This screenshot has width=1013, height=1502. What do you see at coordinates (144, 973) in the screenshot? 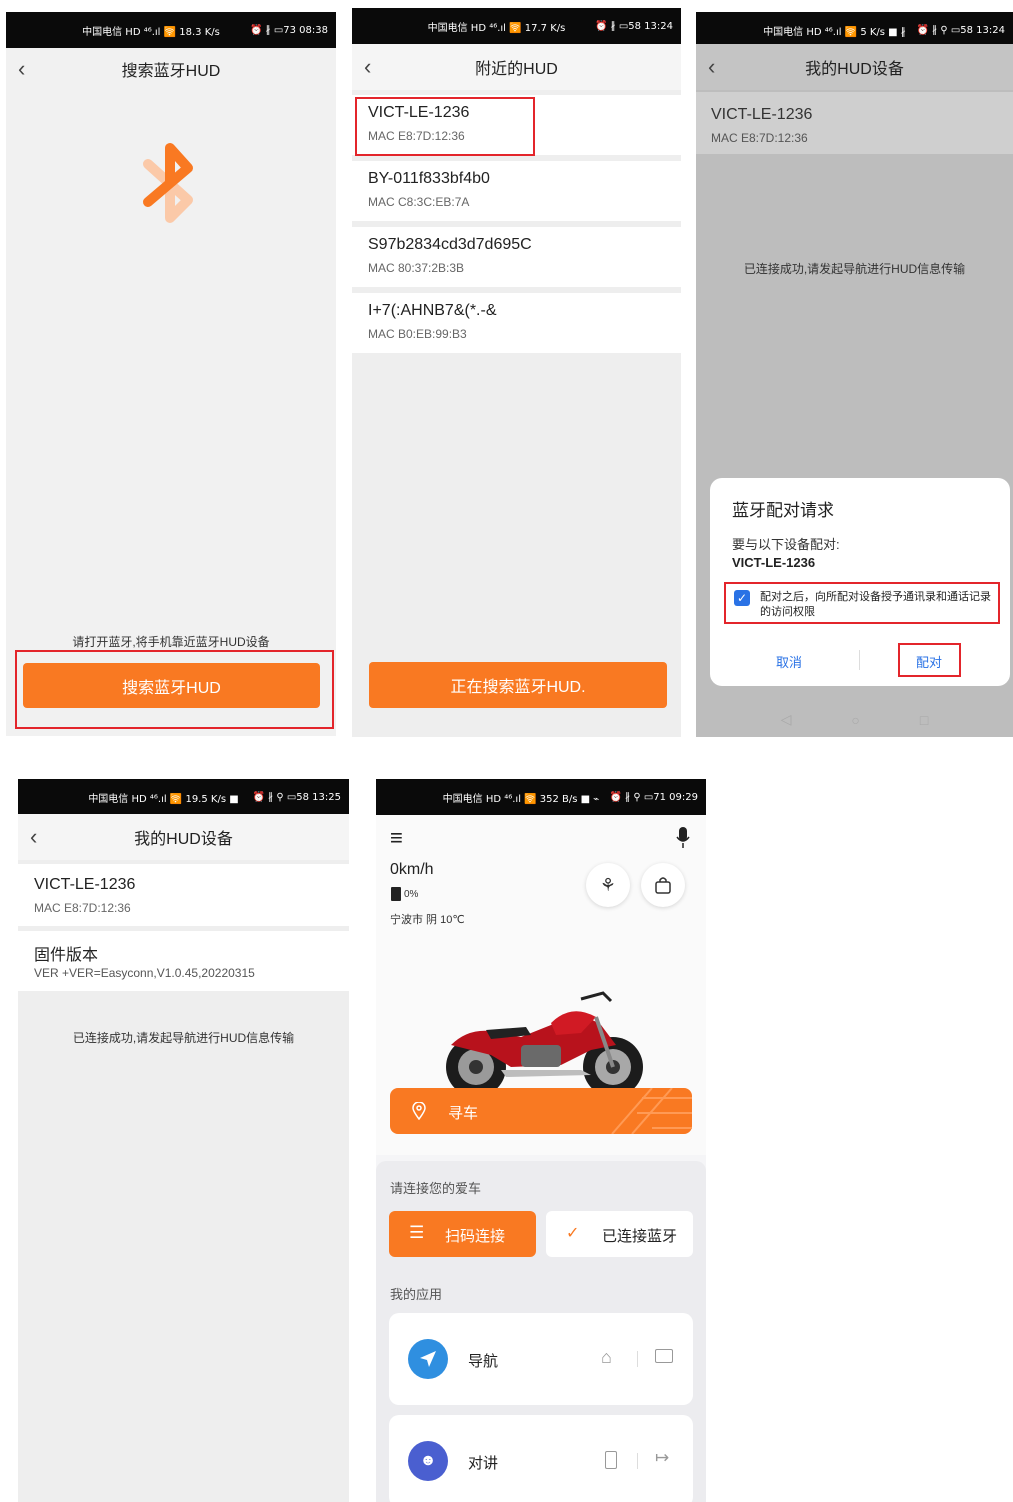
I see `firmware-value: VER +VER=Easyconn,V1.0.45,20220315` at bounding box center [144, 973].